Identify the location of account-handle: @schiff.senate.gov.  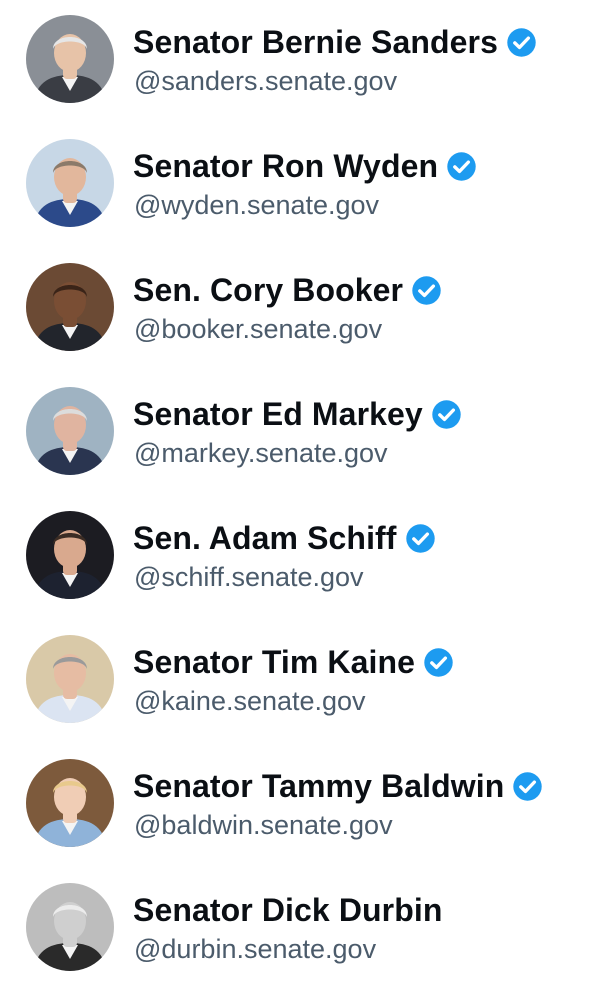
(249, 577).